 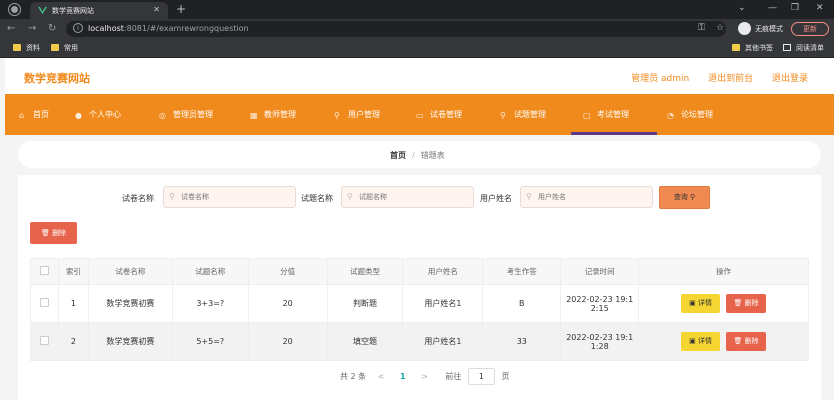 What do you see at coordinates (156, 9) in the screenshot?
I see `tab-close-icon: ✕` at bounding box center [156, 9].